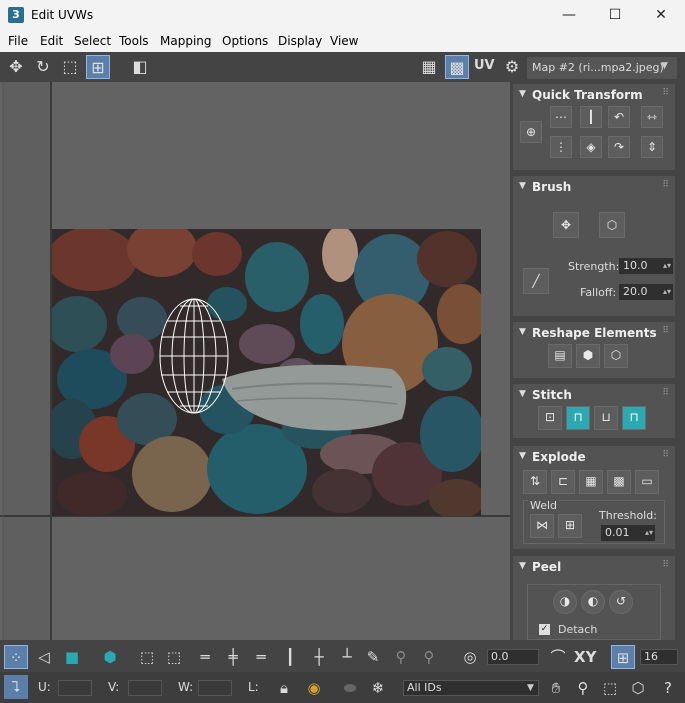  Describe the element at coordinates (43, 67) in the screenshot. I see `rotate-icon: ↻` at that location.